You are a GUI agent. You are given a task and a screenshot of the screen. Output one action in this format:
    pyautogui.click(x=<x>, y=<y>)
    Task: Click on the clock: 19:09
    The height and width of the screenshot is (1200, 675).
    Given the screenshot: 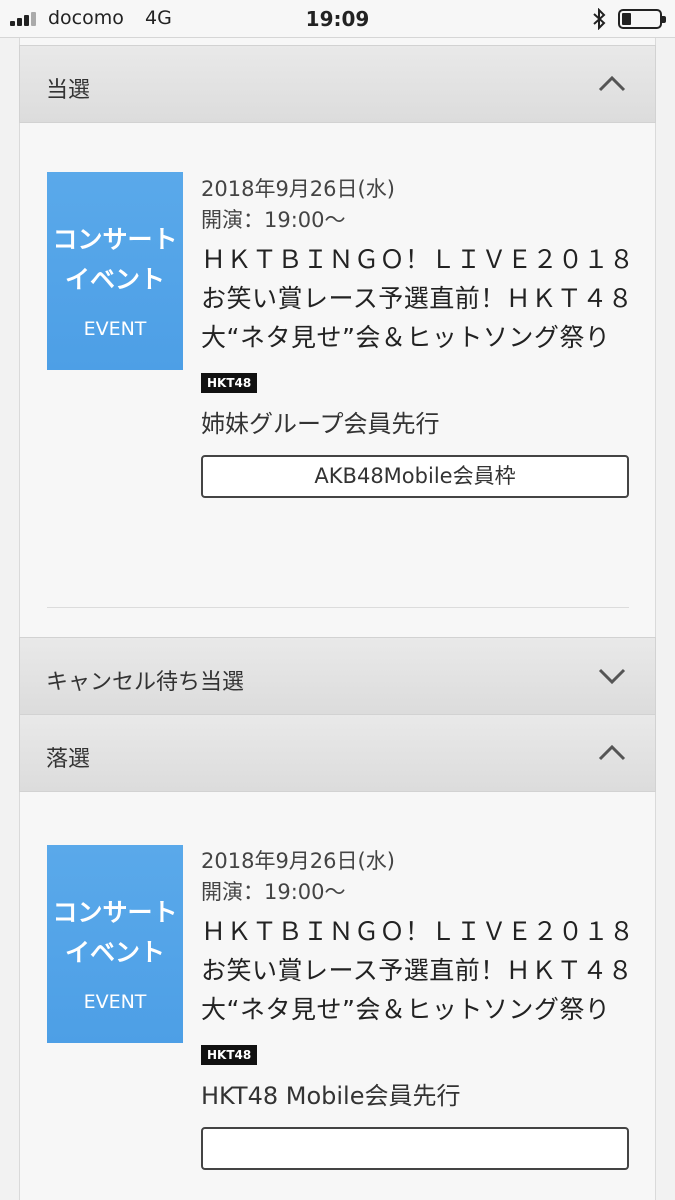 What is the action you would take?
    pyautogui.click(x=337, y=19)
    